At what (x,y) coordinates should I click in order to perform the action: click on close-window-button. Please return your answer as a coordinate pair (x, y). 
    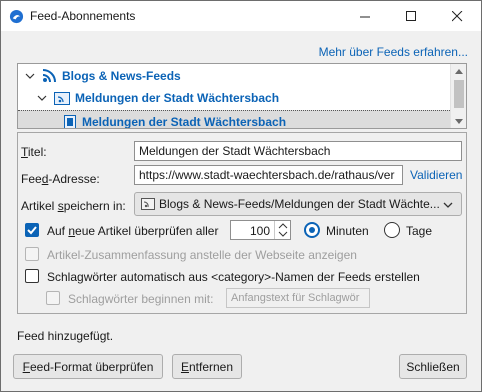
    Looking at the image, I should click on (457, 16).